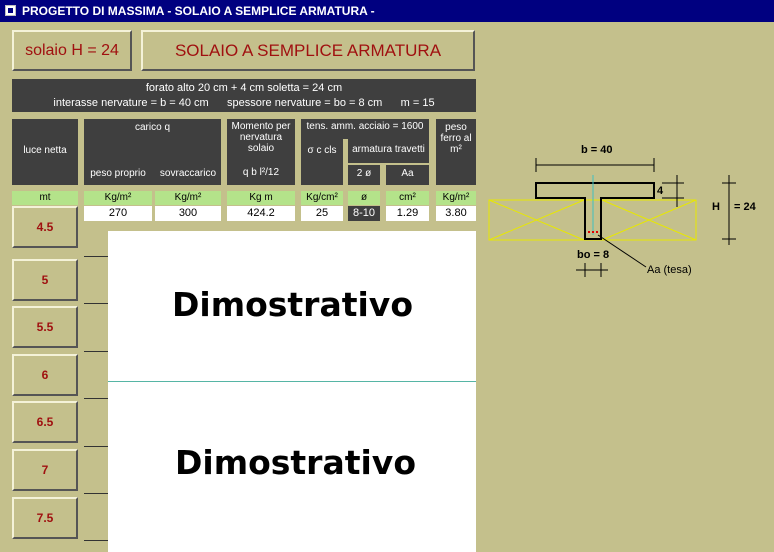 This screenshot has height=552, width=774. I want to click on b-label: b = 40, so click(597, 150).